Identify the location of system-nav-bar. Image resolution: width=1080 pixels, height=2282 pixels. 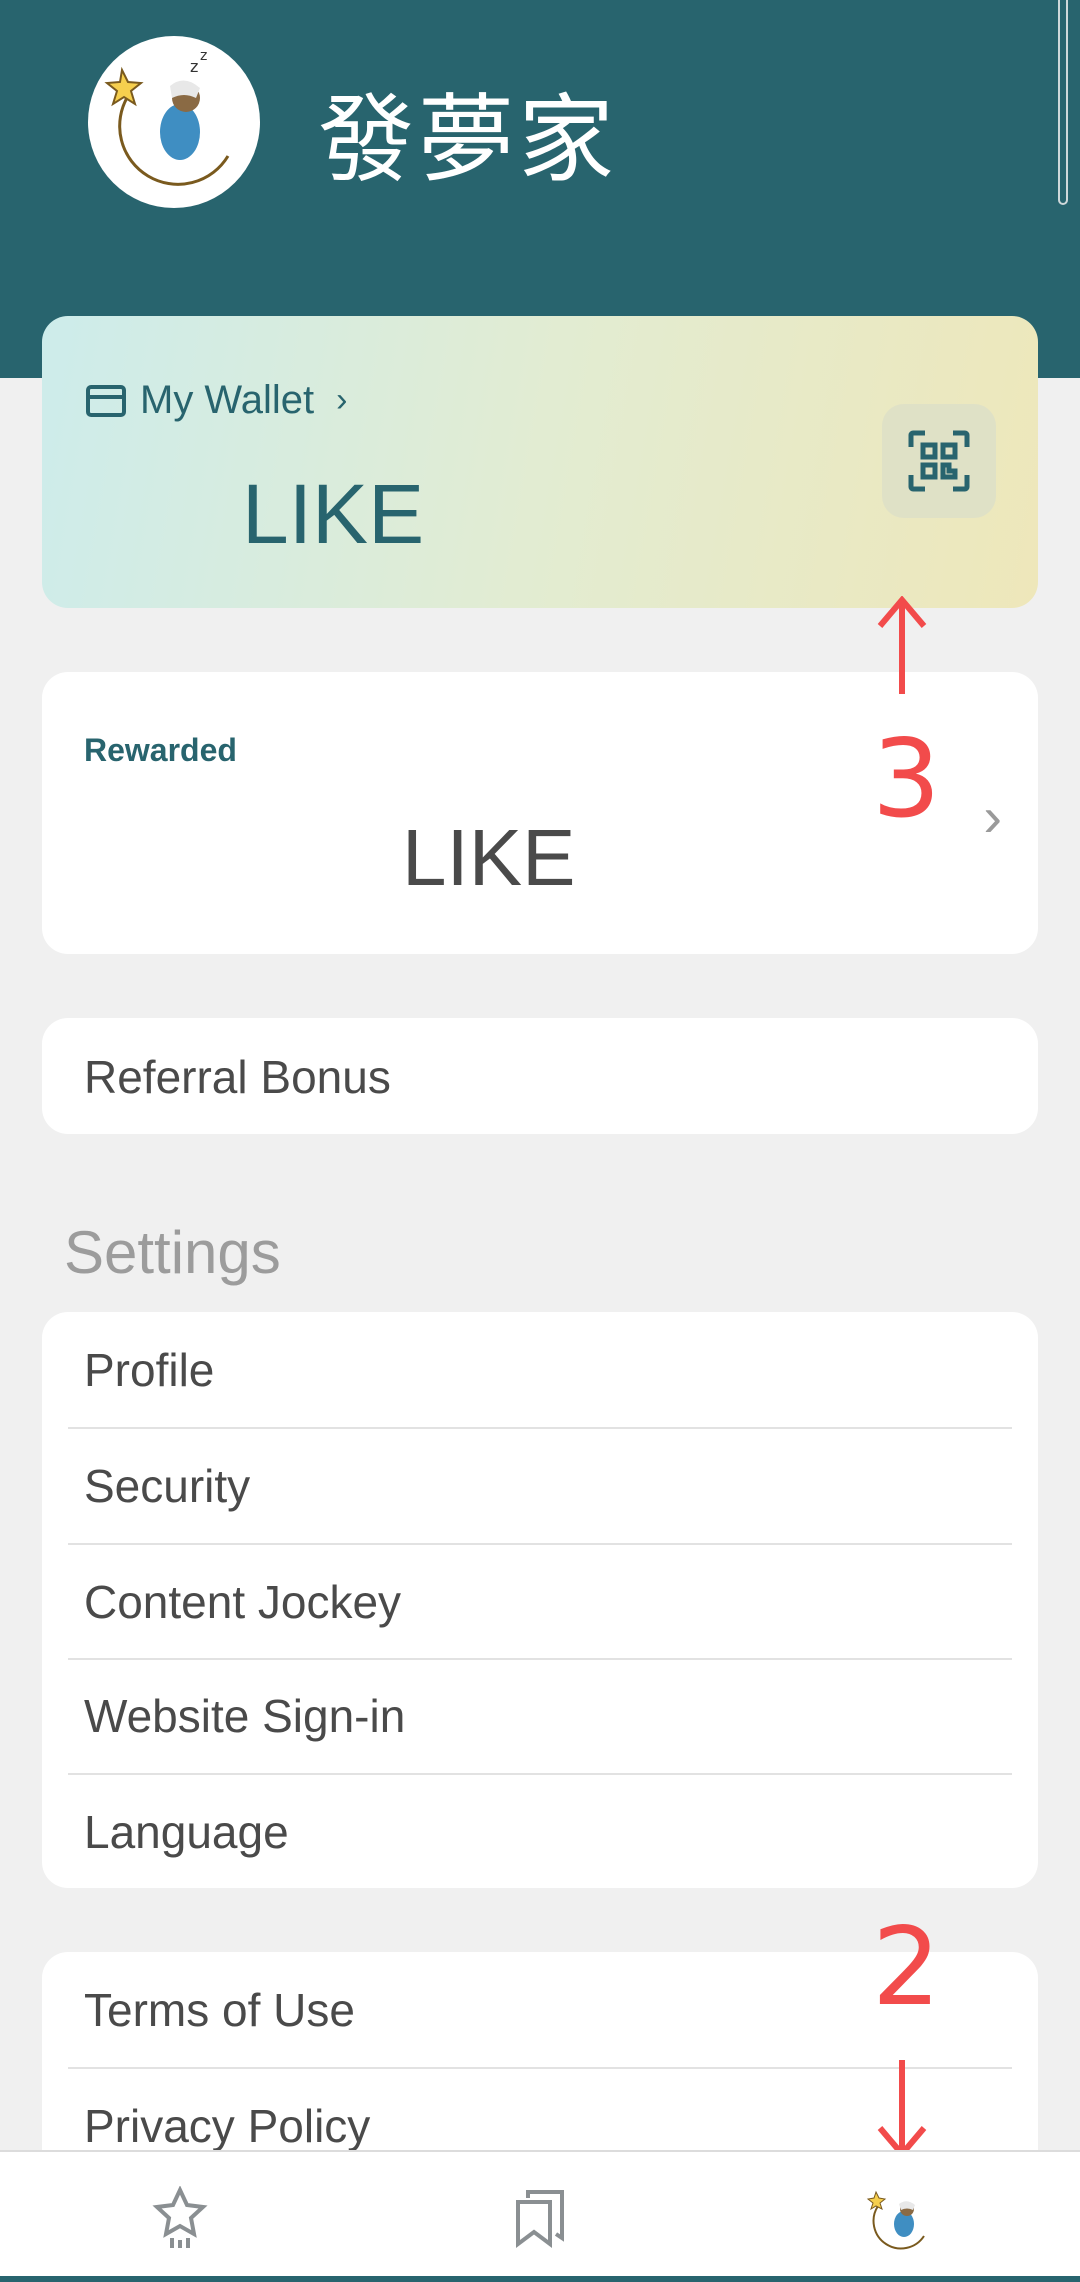
(540, 2279).